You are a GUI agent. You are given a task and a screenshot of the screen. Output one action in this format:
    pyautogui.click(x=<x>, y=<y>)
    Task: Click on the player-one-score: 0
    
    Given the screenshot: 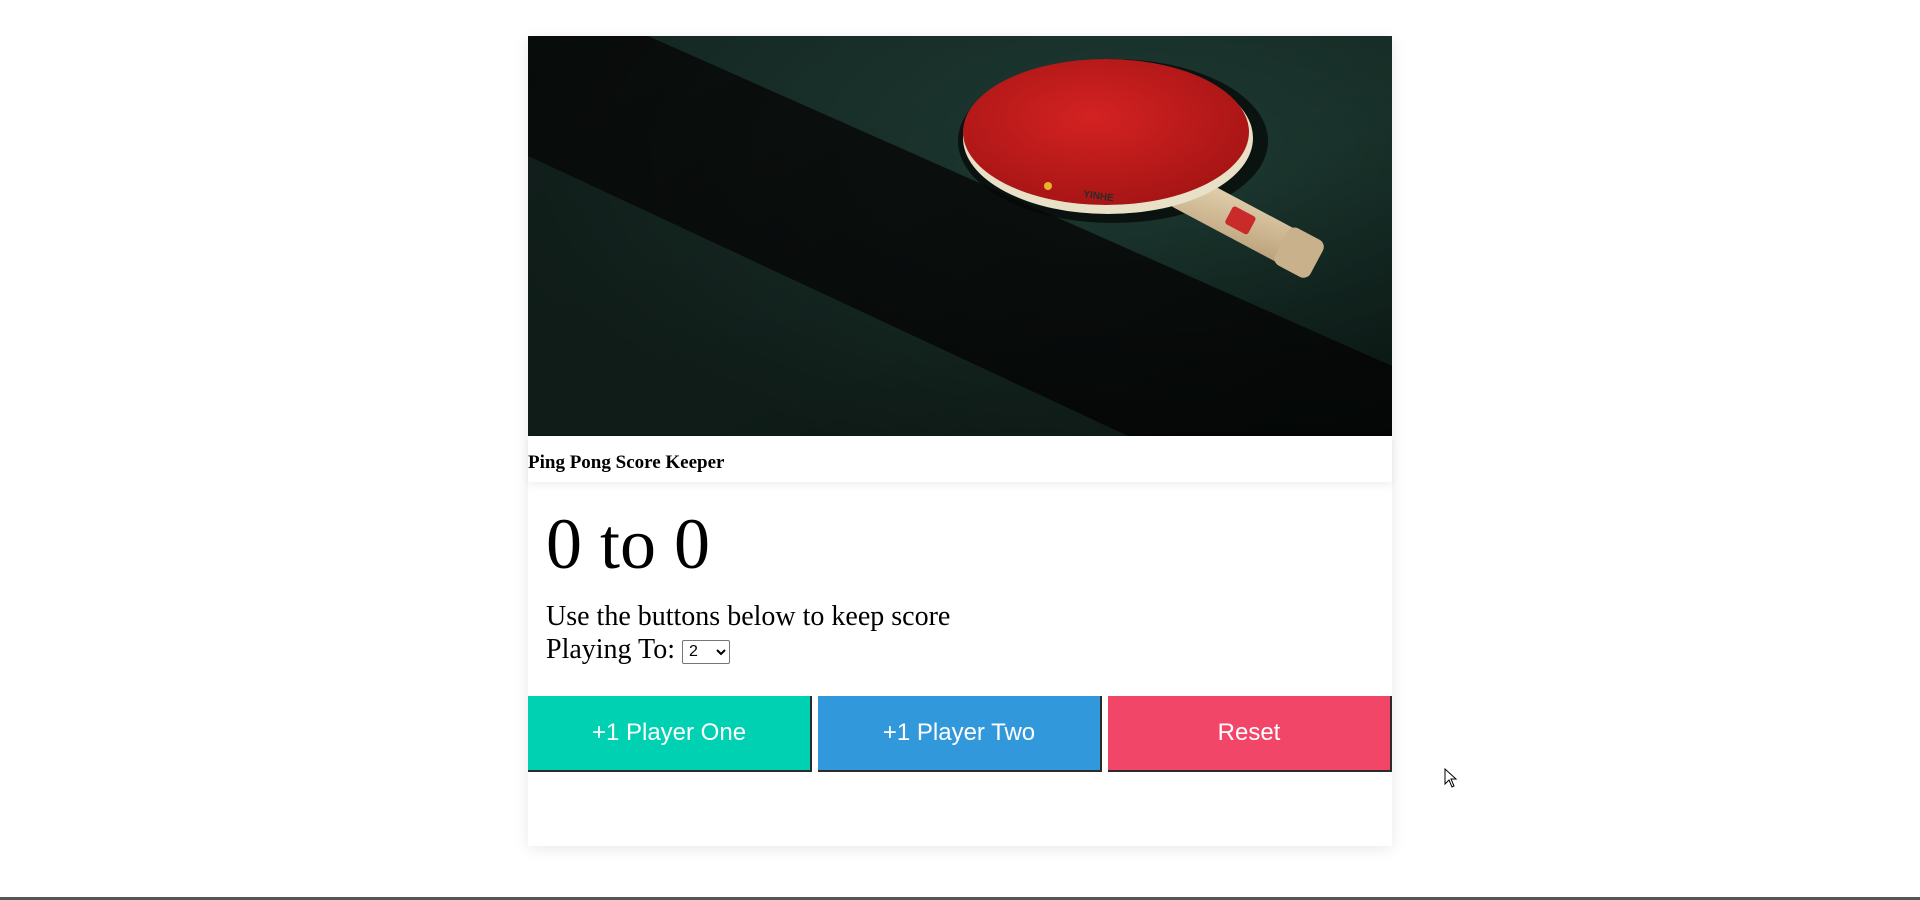 What is the action you would take?
    pyautogui.click(x=564, y=544)
    